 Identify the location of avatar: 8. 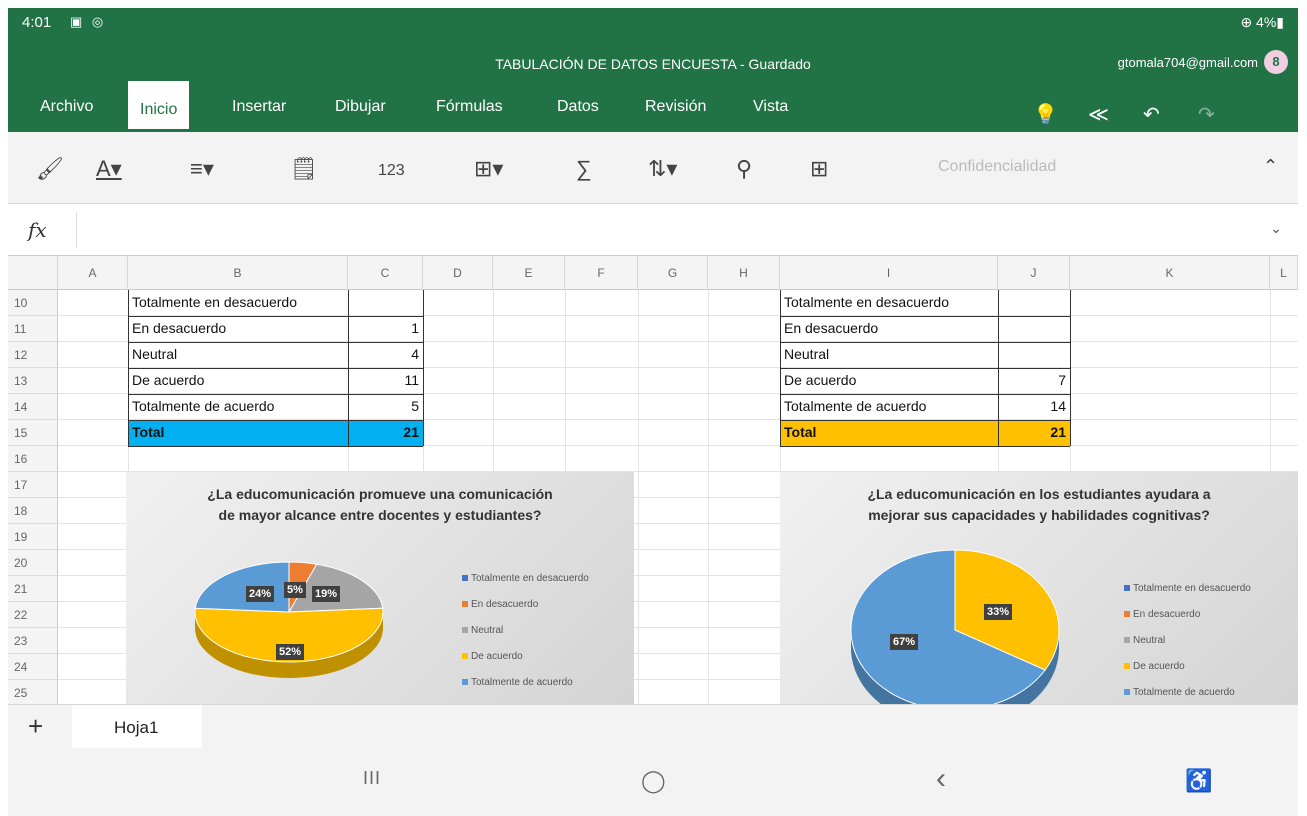
(1276, 62).